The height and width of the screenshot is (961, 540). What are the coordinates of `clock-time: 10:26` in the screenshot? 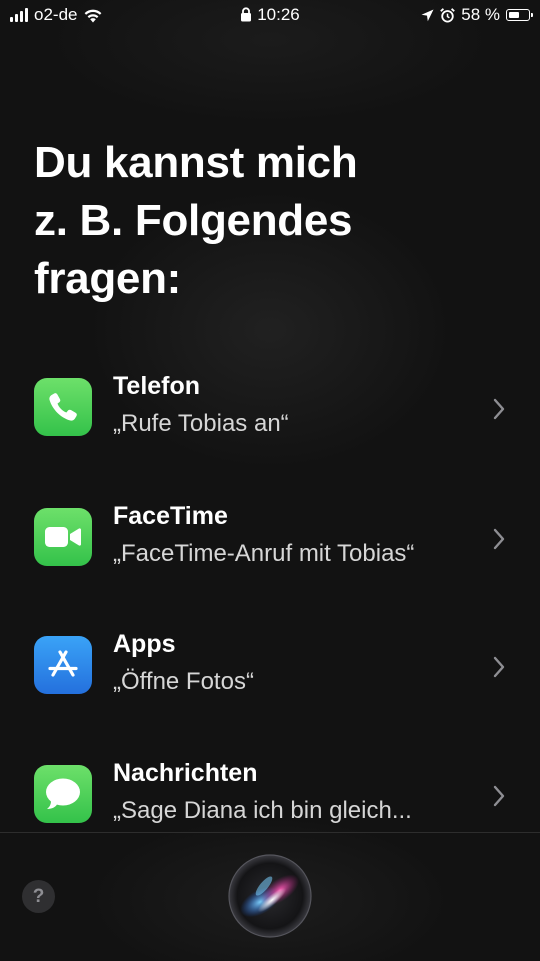 It's located at (278, 14).